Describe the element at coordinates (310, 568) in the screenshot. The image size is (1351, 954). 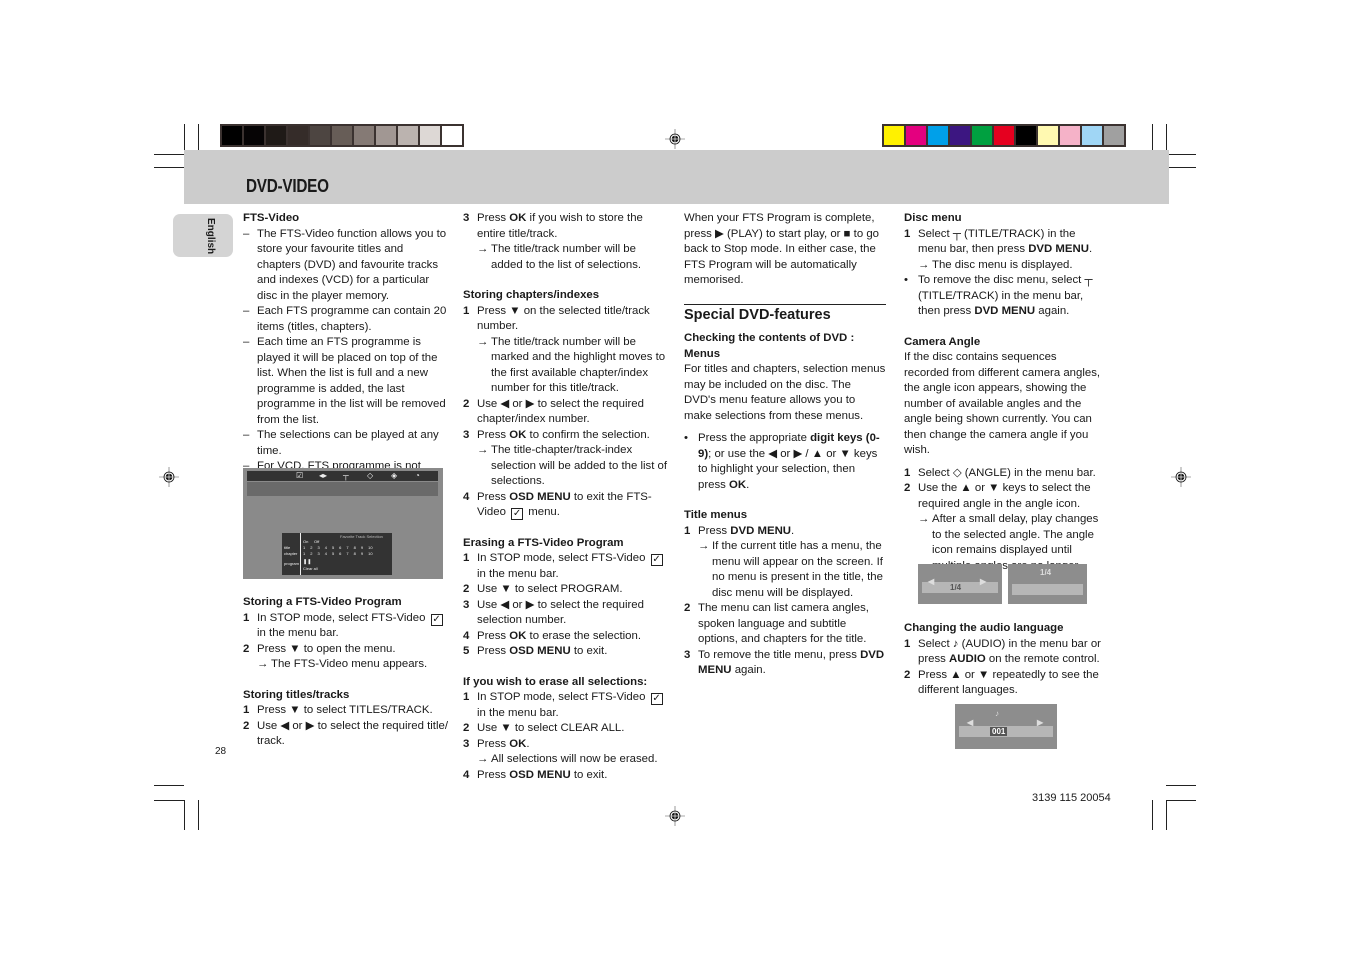
I see `clear-all-label: Clear all` at that location.